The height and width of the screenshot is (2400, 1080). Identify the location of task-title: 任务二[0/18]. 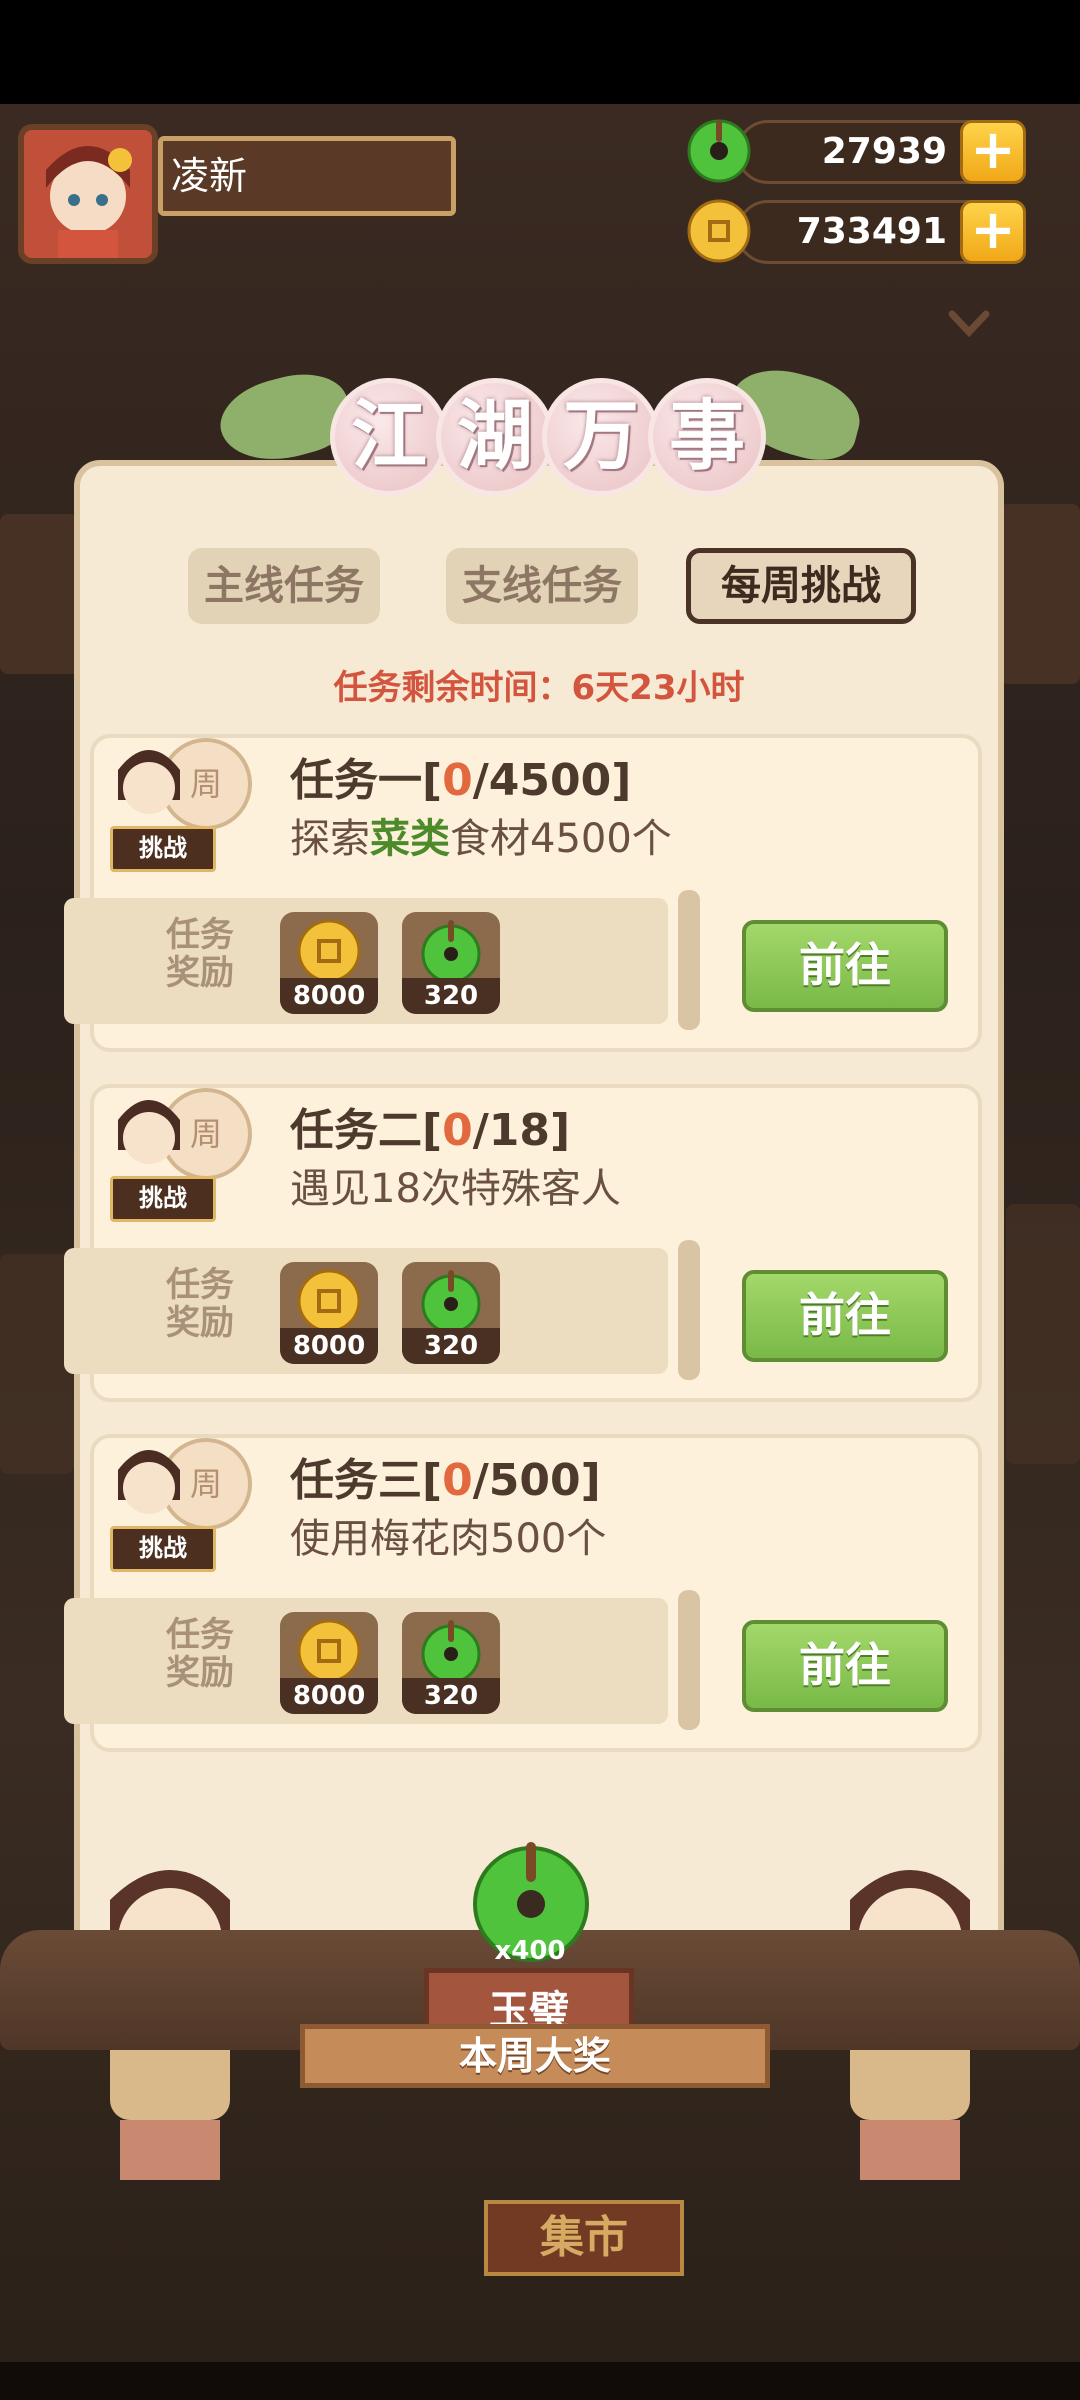
(430, 1126).